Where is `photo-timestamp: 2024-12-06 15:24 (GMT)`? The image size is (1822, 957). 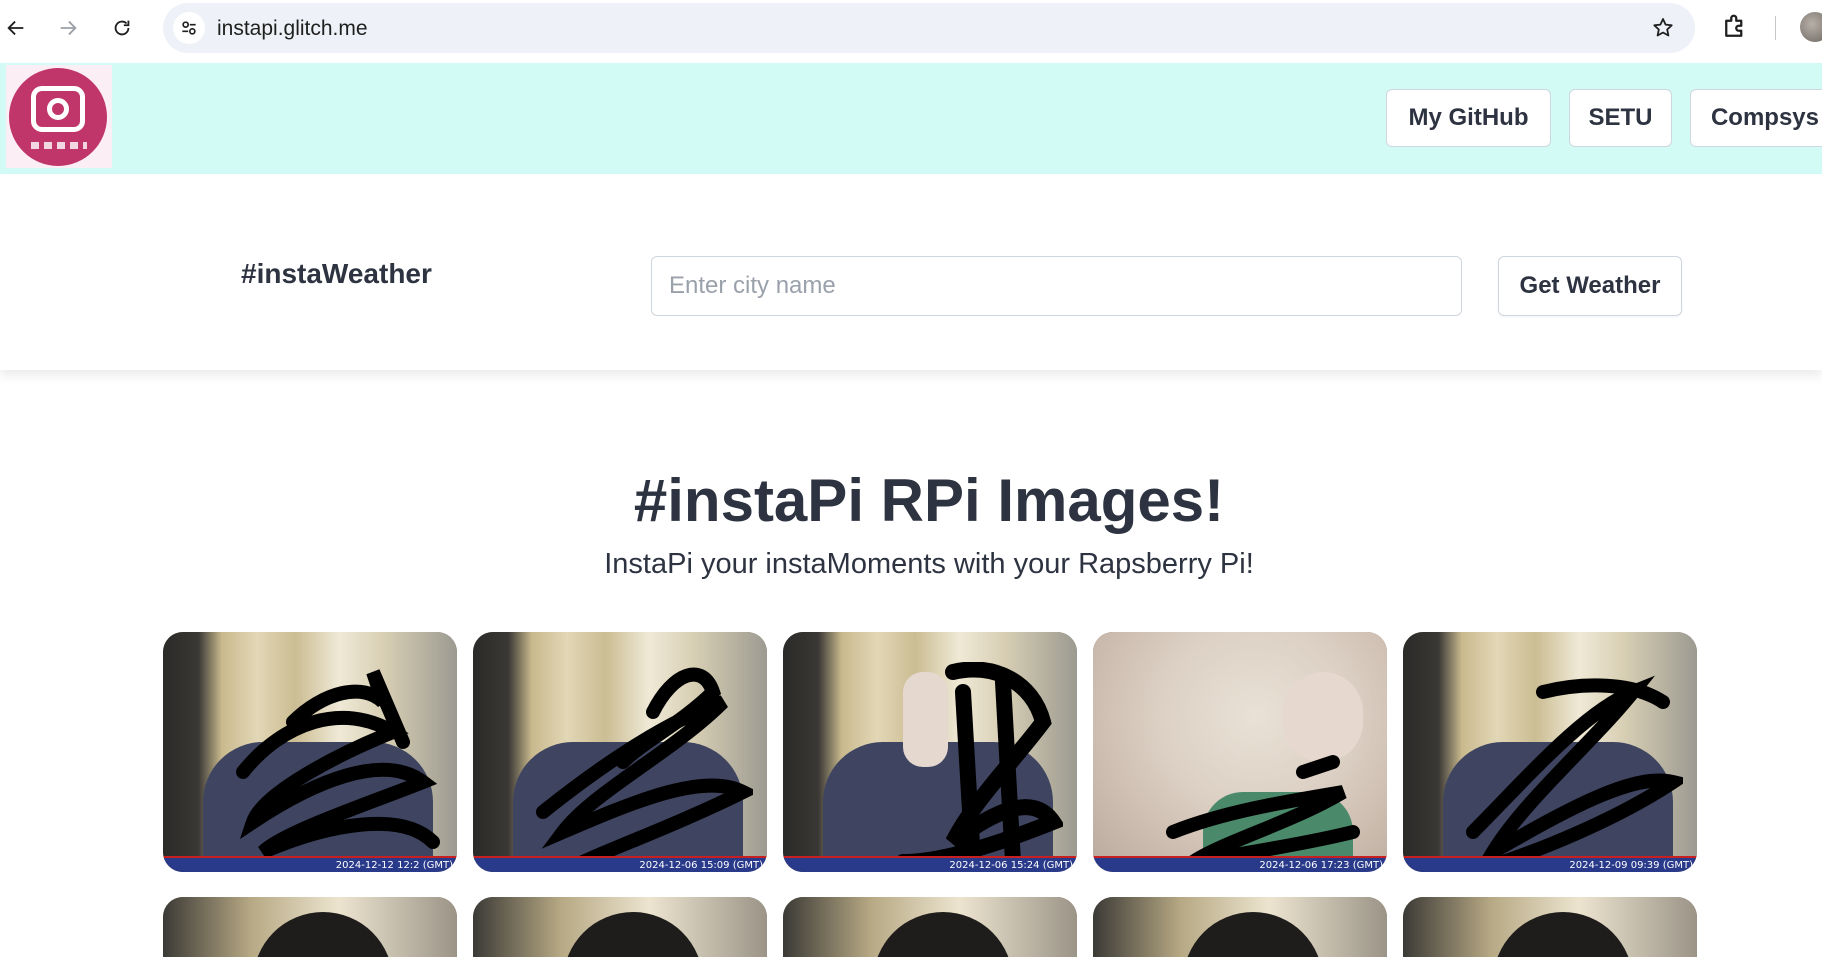
photo-timestamp: 2024-12-06 15:24 (GMT) is located at coordinates (1011, 865).